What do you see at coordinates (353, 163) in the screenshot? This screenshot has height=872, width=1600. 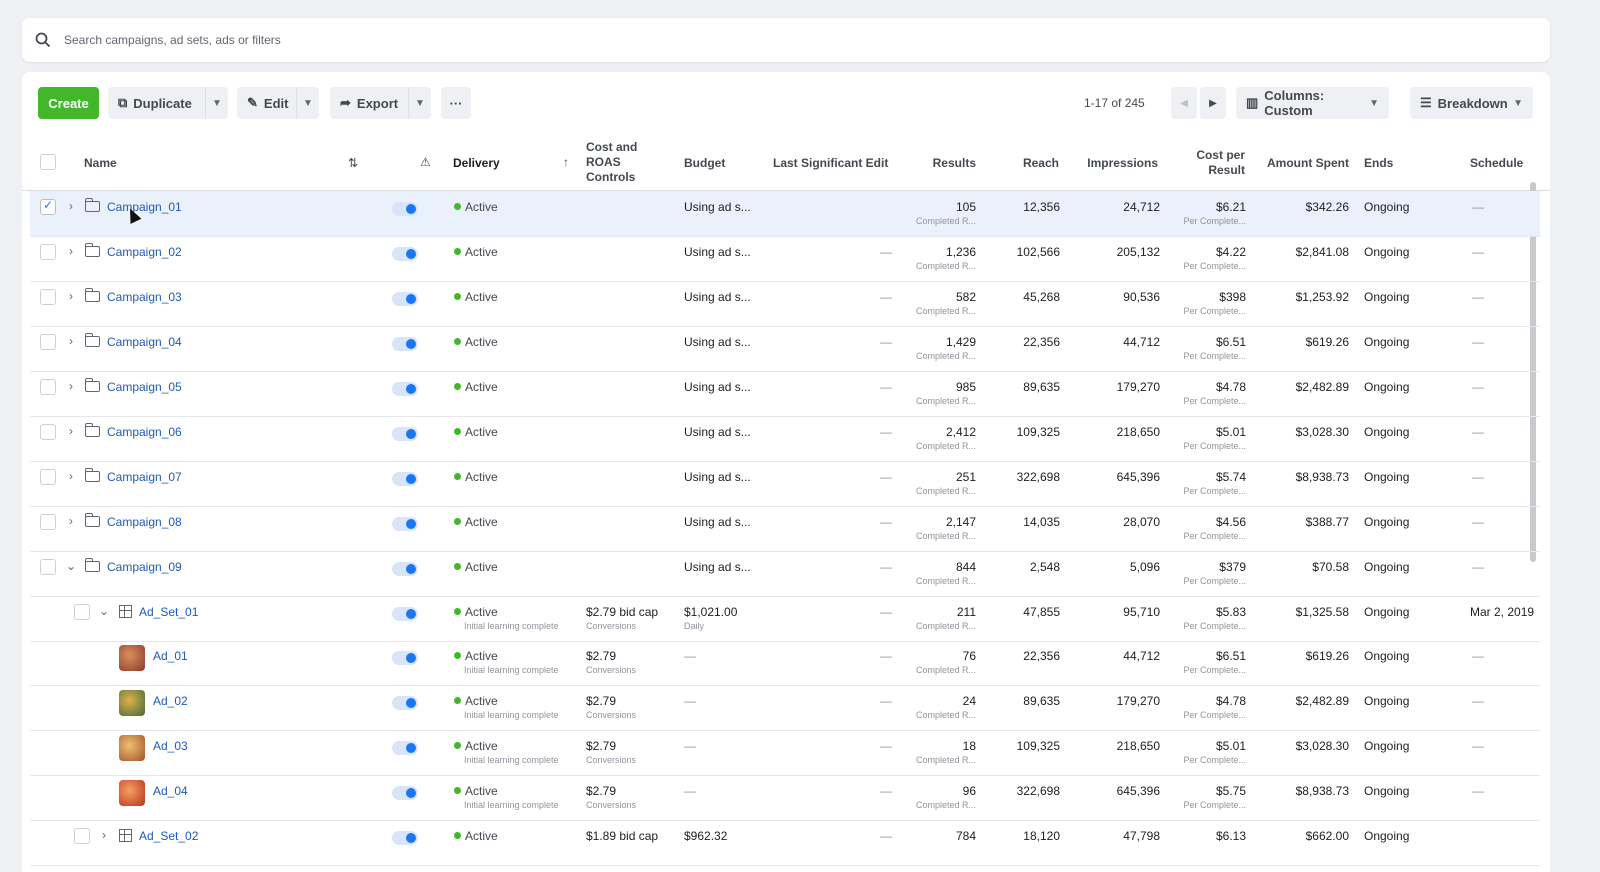 I see `sort-icon: ⇅` at bounding box center [353, 163].